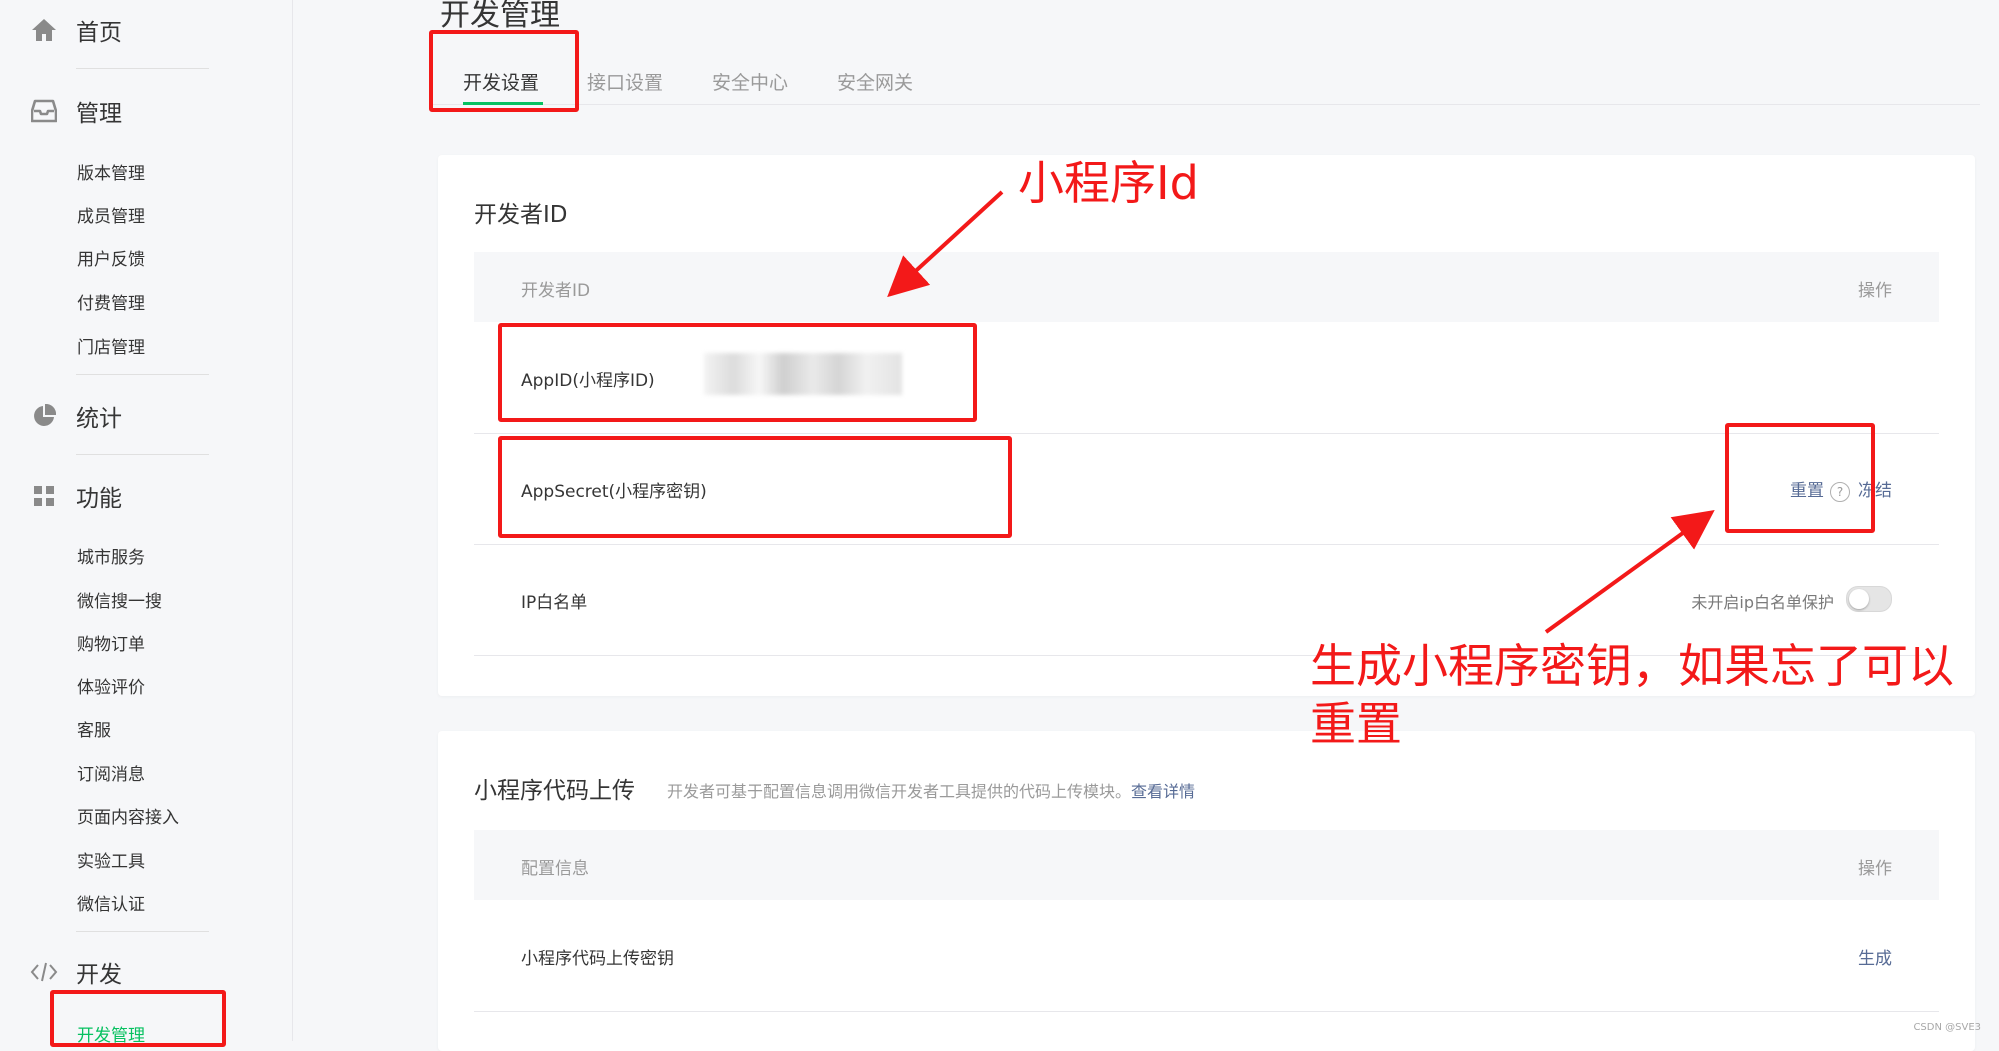  What do you see at coordinates (1875, 956) in the screenshot?
I see `generate-link: 生成` at bounding box center [1875, 956].